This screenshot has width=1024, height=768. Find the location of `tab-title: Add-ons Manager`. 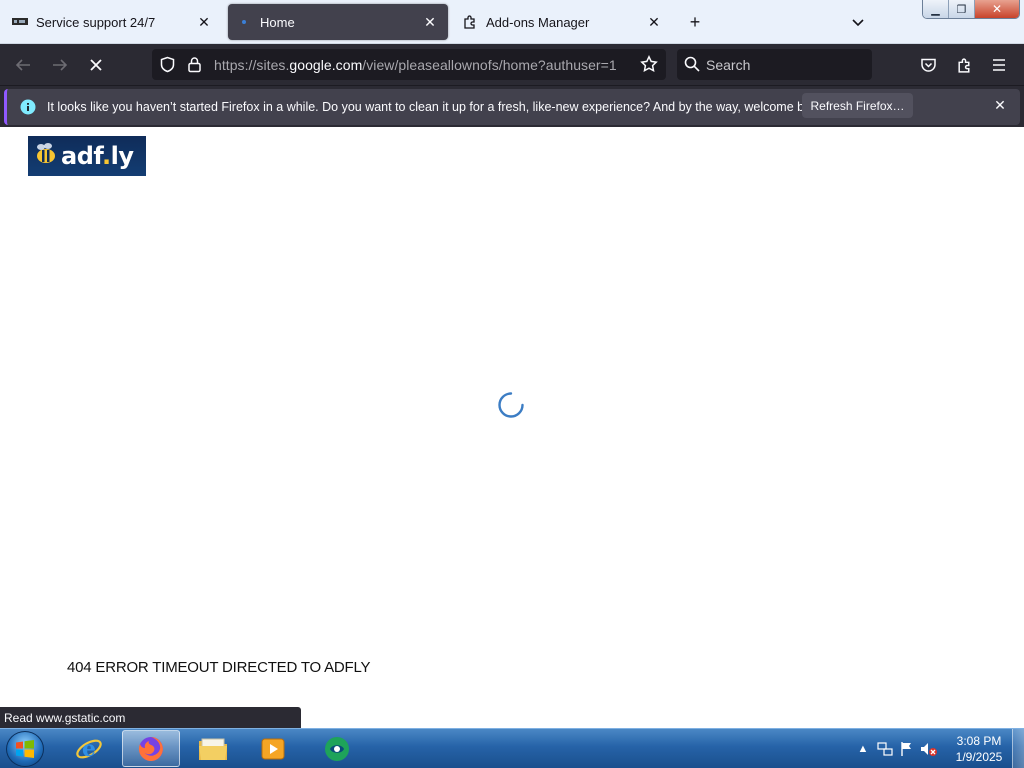

tab-title: Add-ons Manager is located at coordinates (538, 22).